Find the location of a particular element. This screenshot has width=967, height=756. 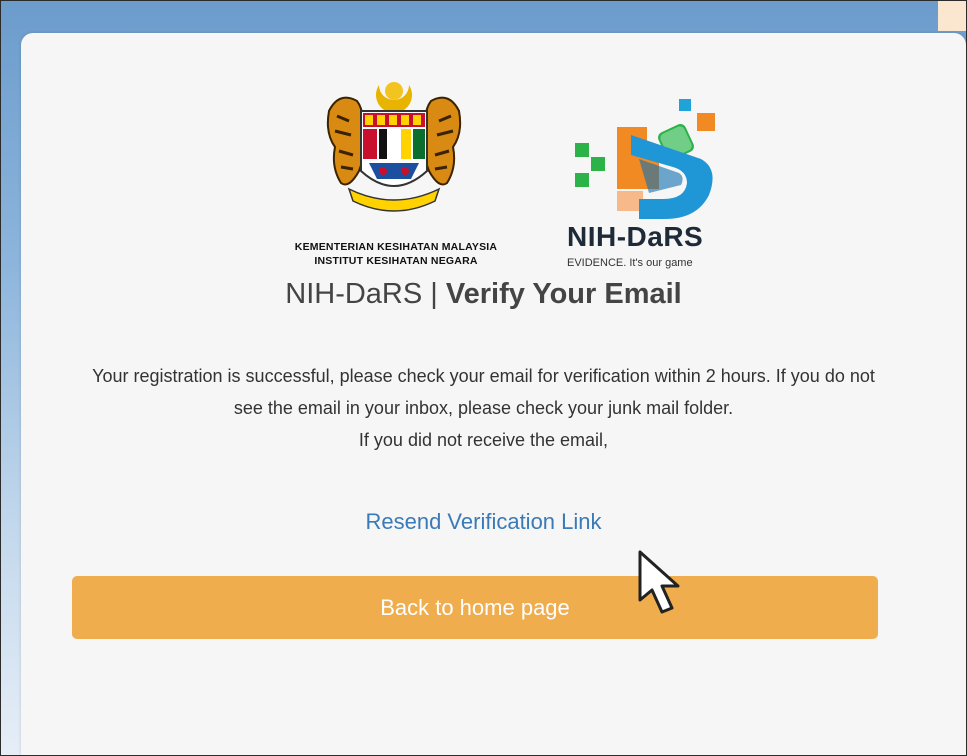

resend-verification-link: Resend Verification Link is located at coordinates (483, 522).